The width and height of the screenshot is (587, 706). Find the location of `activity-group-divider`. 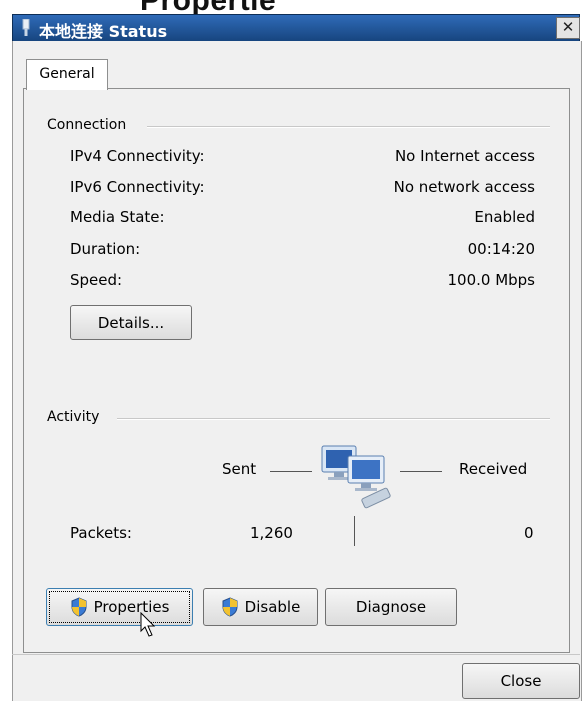

activity-group-divider is located at coordinates (333, 419).